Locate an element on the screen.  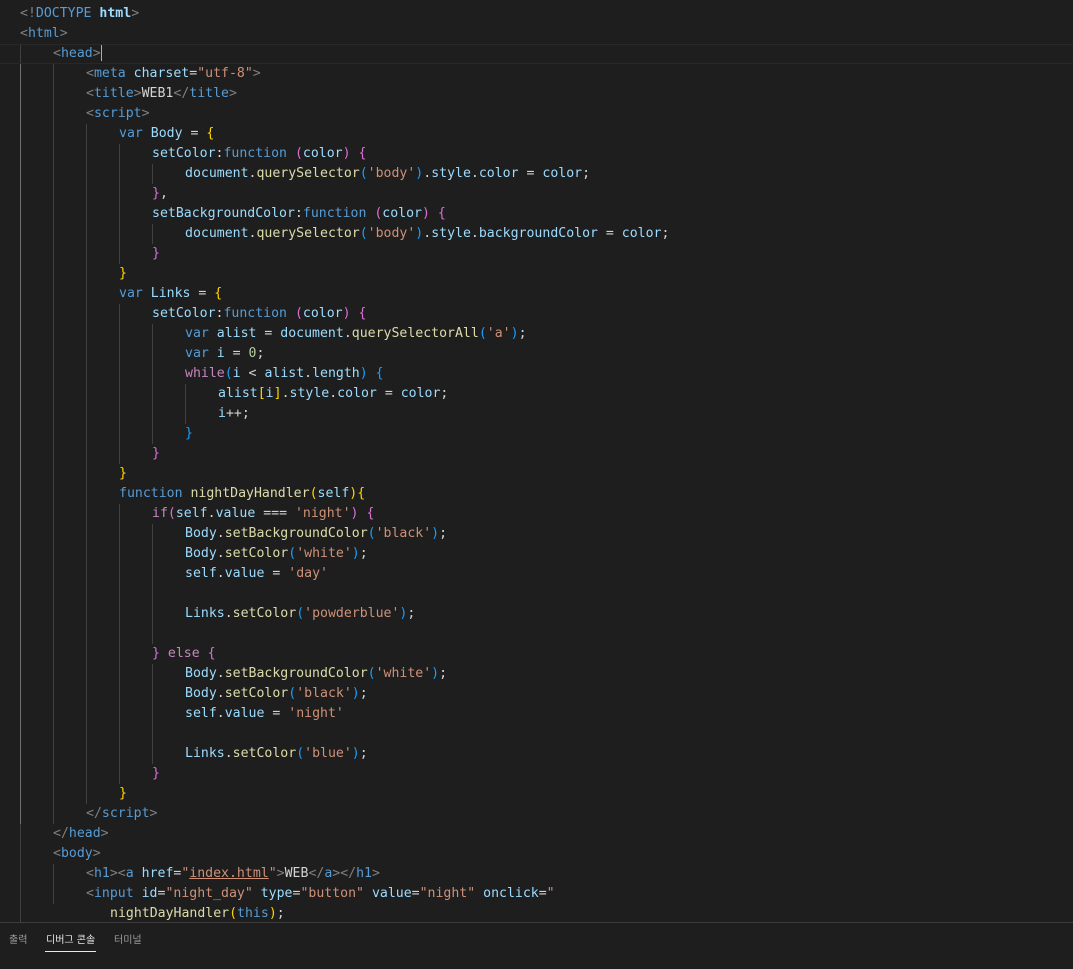
code-line-content: } is located at coordinates (156, 254).